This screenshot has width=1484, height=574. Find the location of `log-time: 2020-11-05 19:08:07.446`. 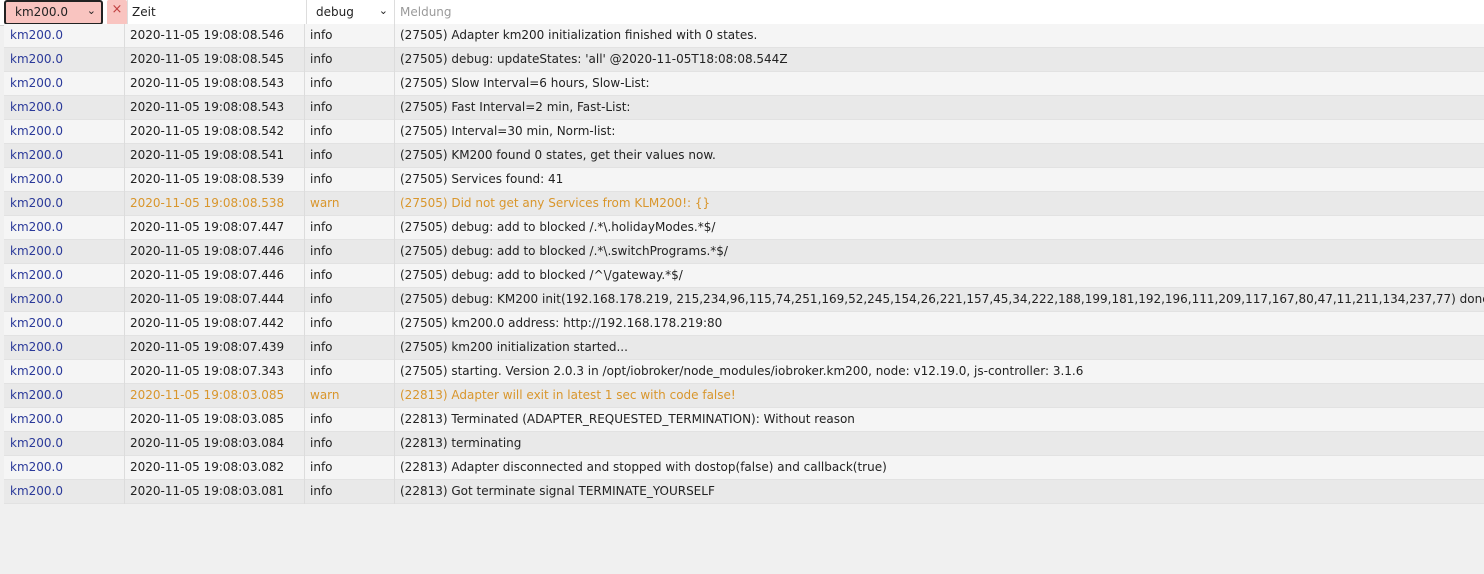

log-time: 2020-11-05 19:08:07.446 is located at coordinates (207, 251).